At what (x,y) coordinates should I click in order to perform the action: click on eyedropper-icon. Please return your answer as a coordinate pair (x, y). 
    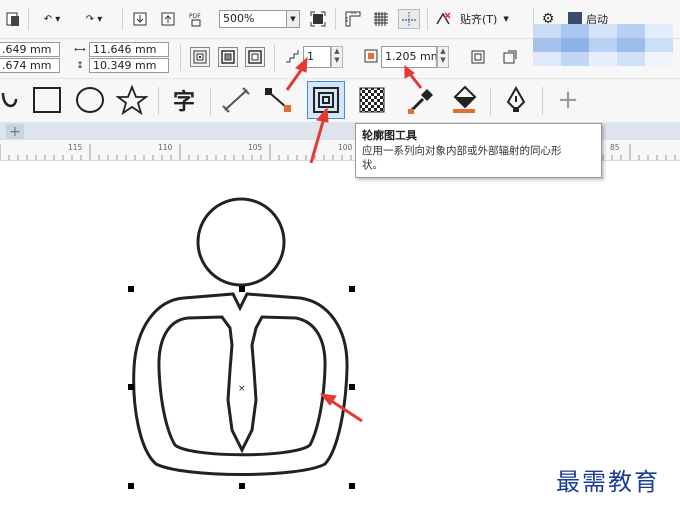
    Looking at the image, I should click on (420, 101).